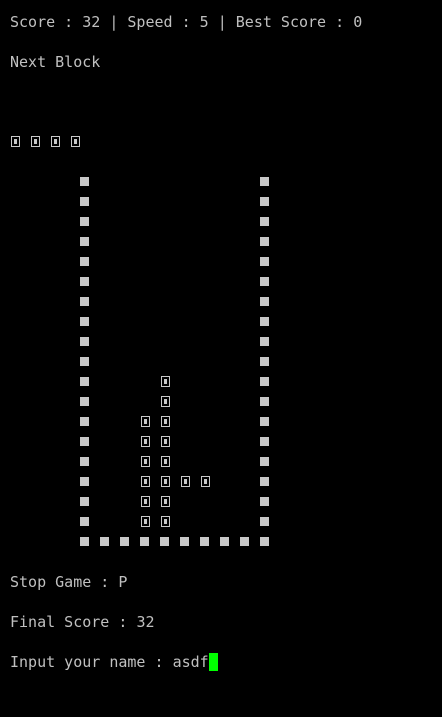 This screenshot has width=442, height=717. What do you see at coordinates (78, 662) in the screenshot?
I see `name-input-prompt: Input your name` at bounding box center [78, 662].